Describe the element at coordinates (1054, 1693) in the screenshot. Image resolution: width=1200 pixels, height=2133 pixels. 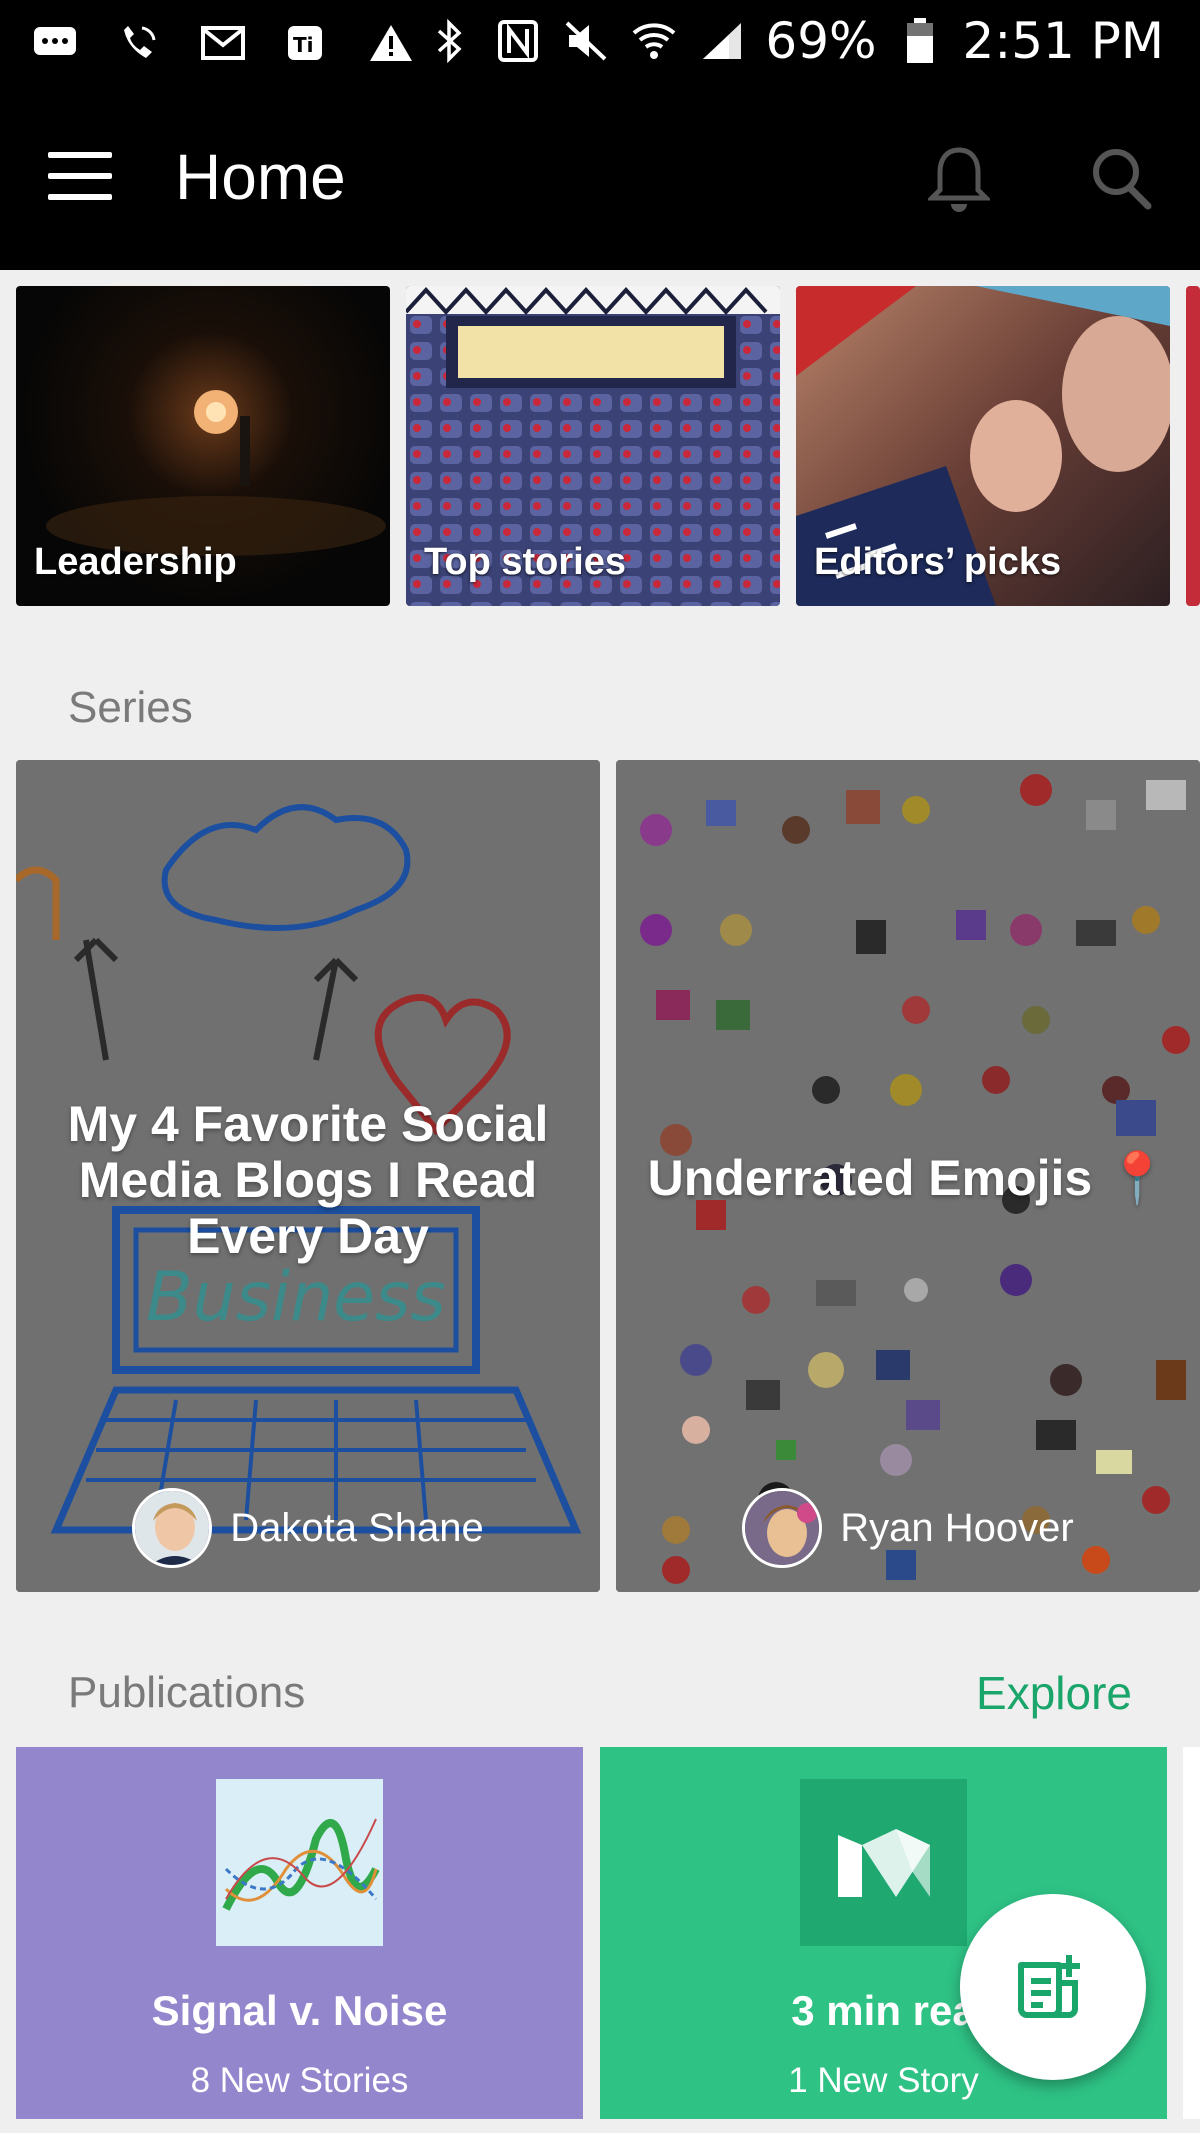
I see `explore-link: Explore` at that location.